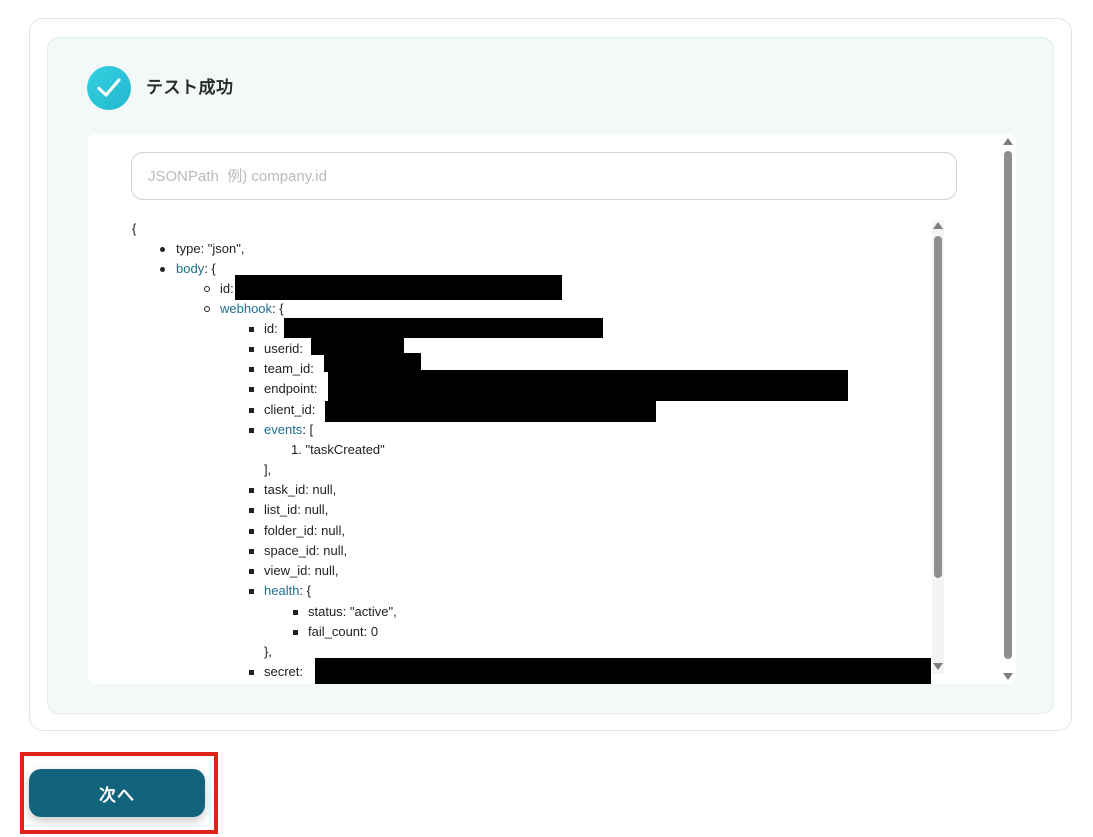  I want to click on tree-item-health: health: {, so click(280, 591).